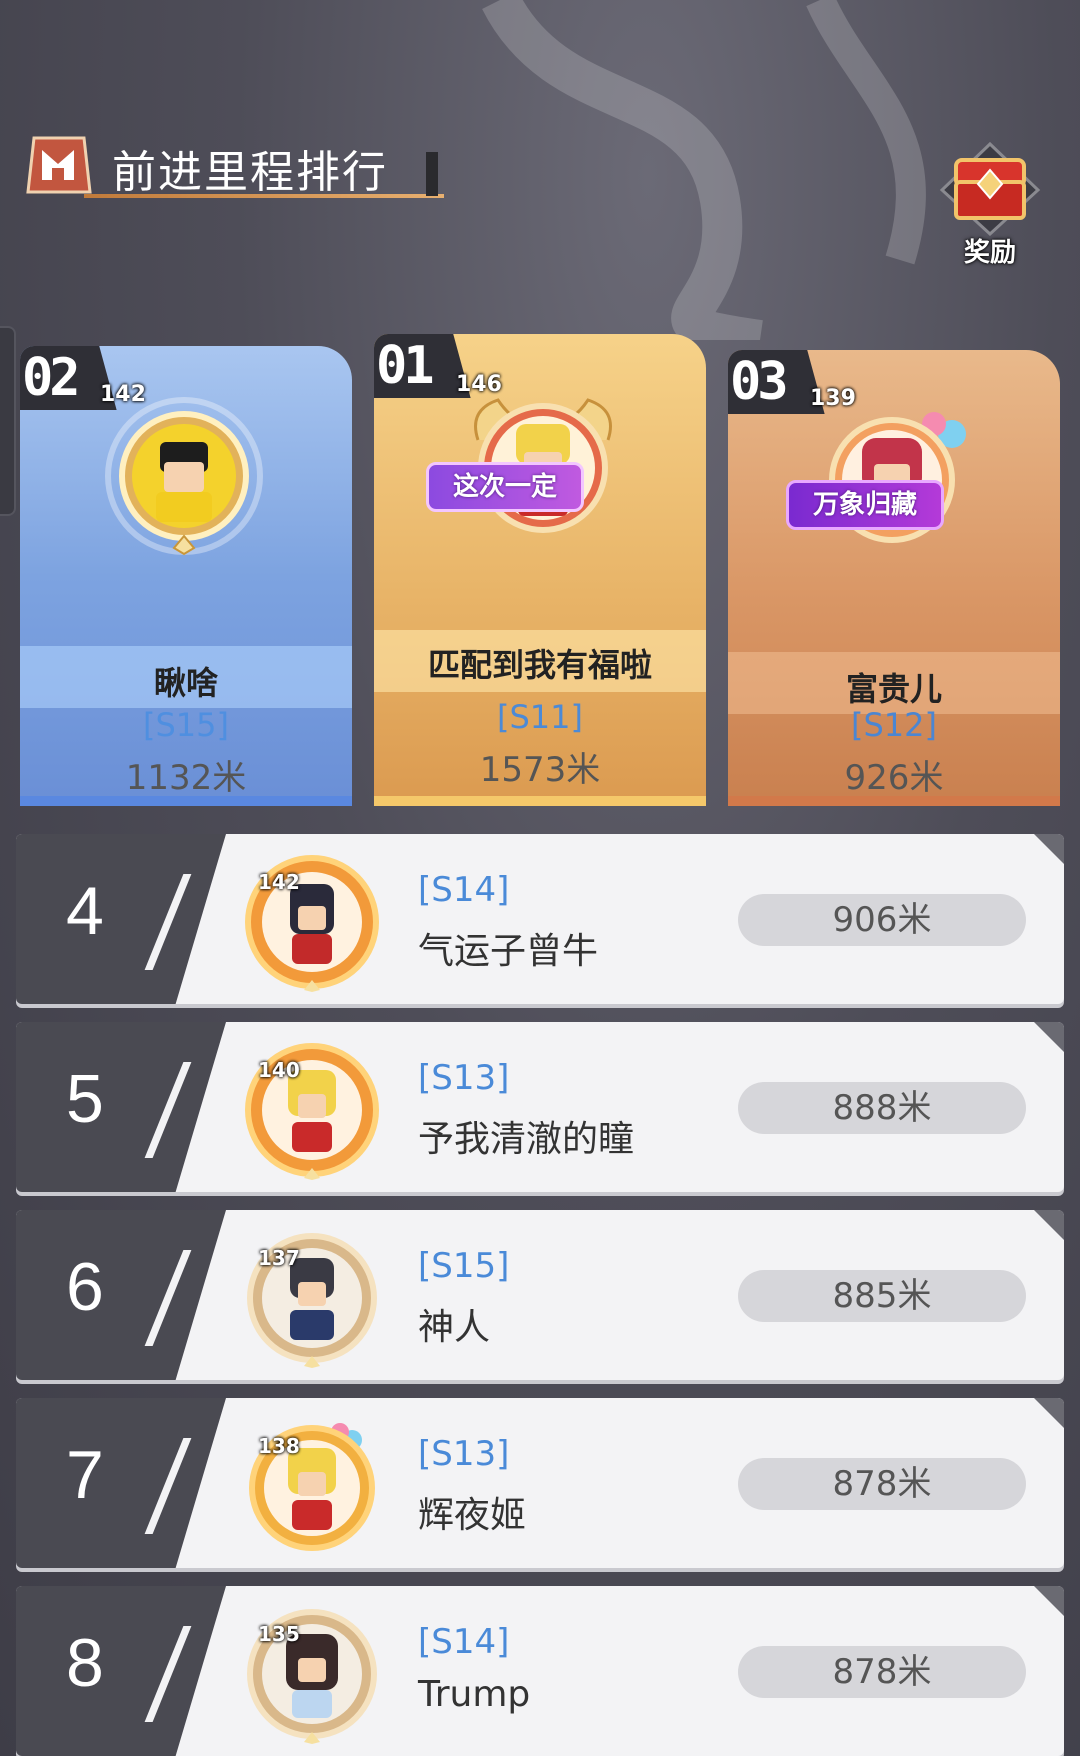 The image size is (1080, 1756). What do you see at coordinates (472, 1515) in the screenshot?
I see `player-name: 辉夜姬` at bounding box center [472, 1515].